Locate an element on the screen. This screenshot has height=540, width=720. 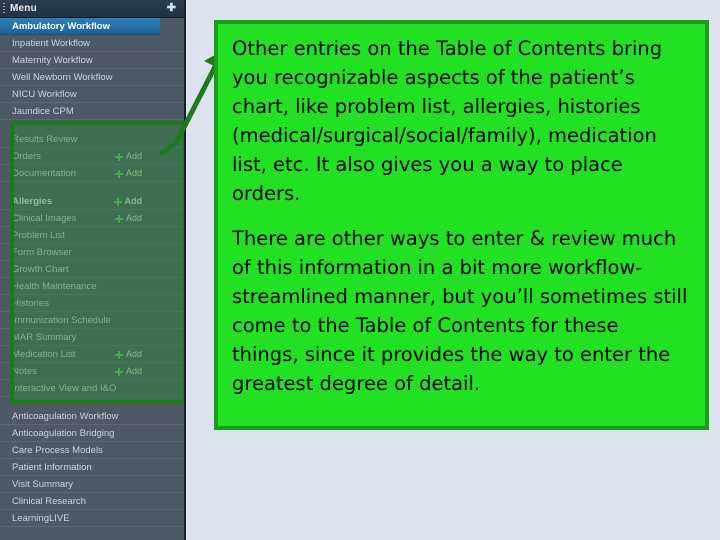
menu-item-visit-summary: Visit Summary is located at coordinates (92, 484).